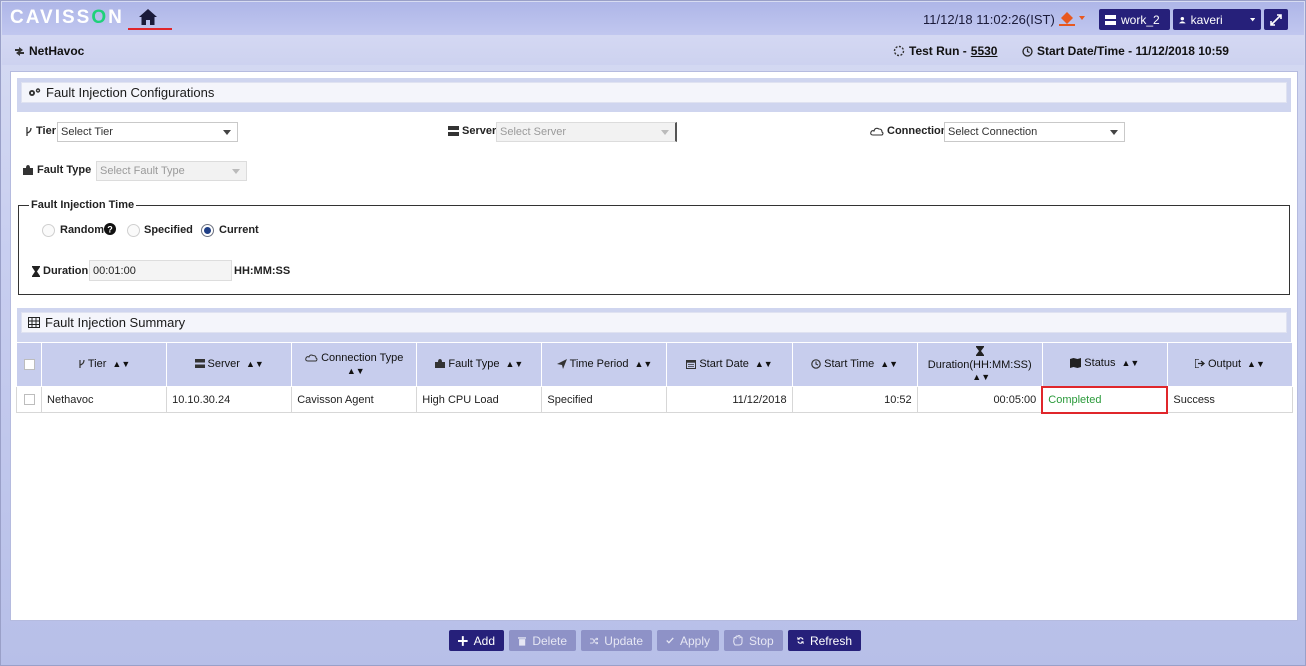  What do you see at coordinates (476, 640) in the screenshot?
I see `add-button: Add` at bounding box center [476, 640].